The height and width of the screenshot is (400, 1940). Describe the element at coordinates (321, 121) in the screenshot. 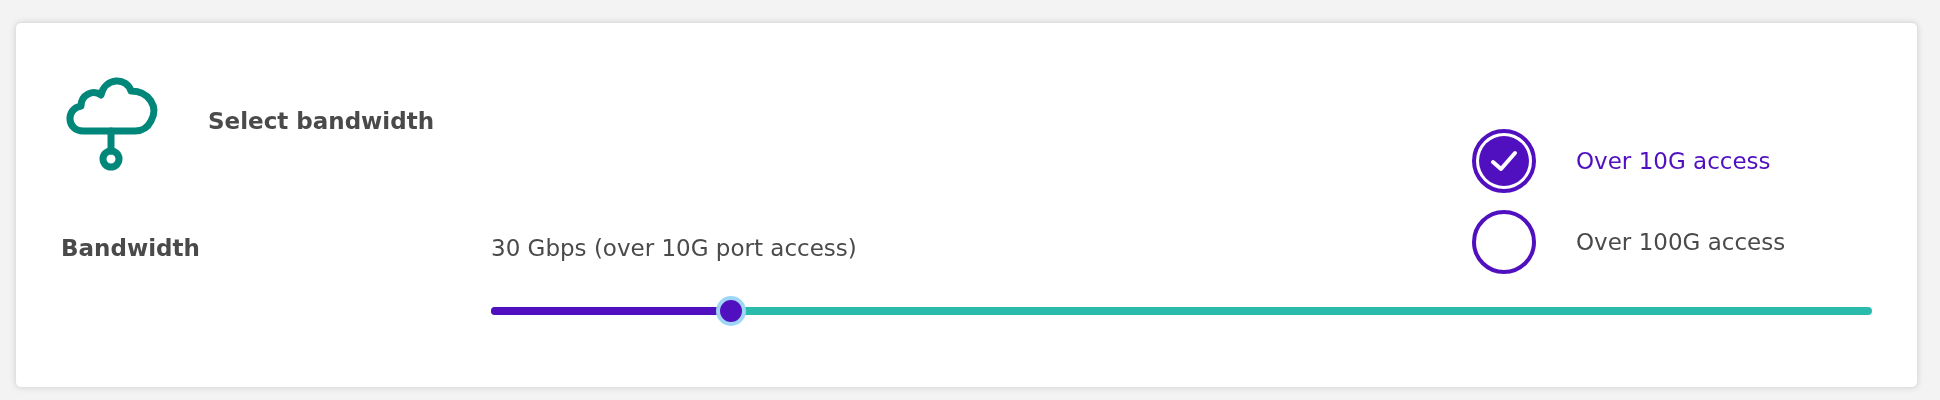

I see `section-title: Select bandwidth` at that location.